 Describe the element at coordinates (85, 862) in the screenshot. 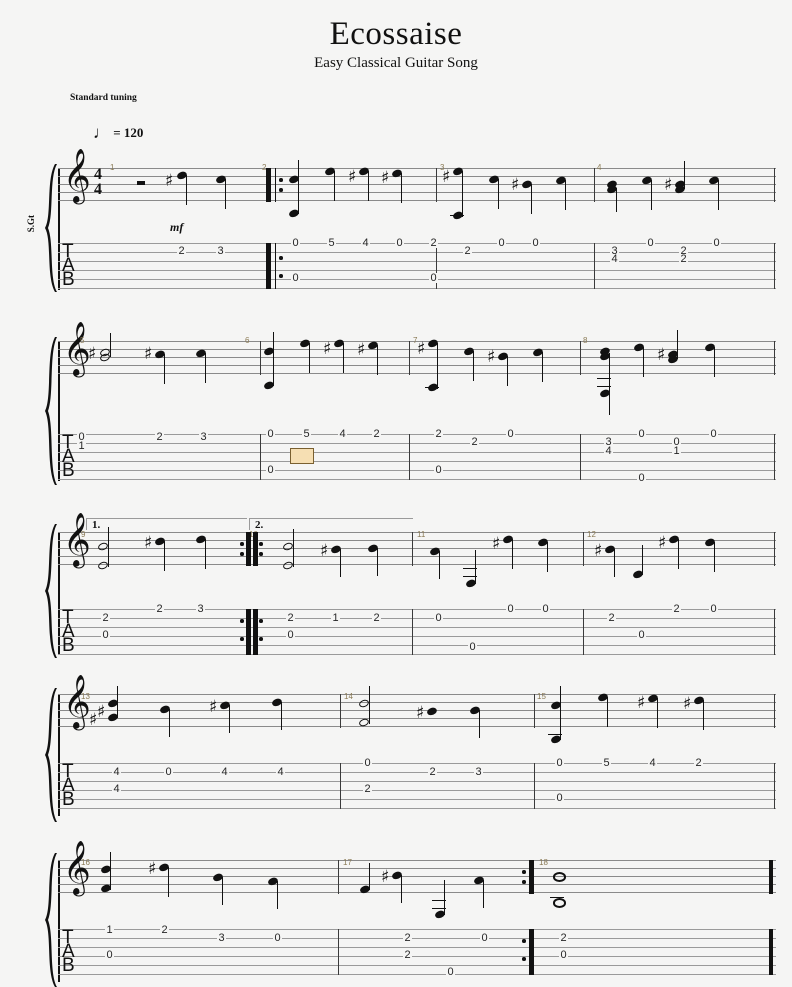

I see `measure-number: 16` at that location.